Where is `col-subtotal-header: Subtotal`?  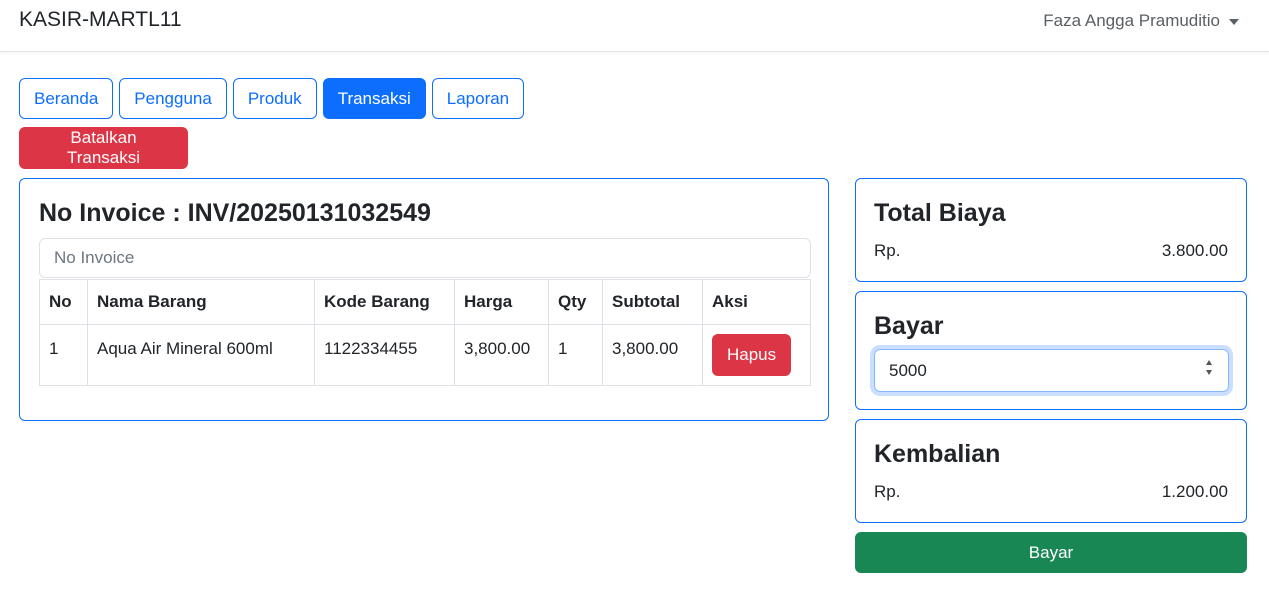
col-subtotal-header: Subtotal is located at coordinates (652, 302).